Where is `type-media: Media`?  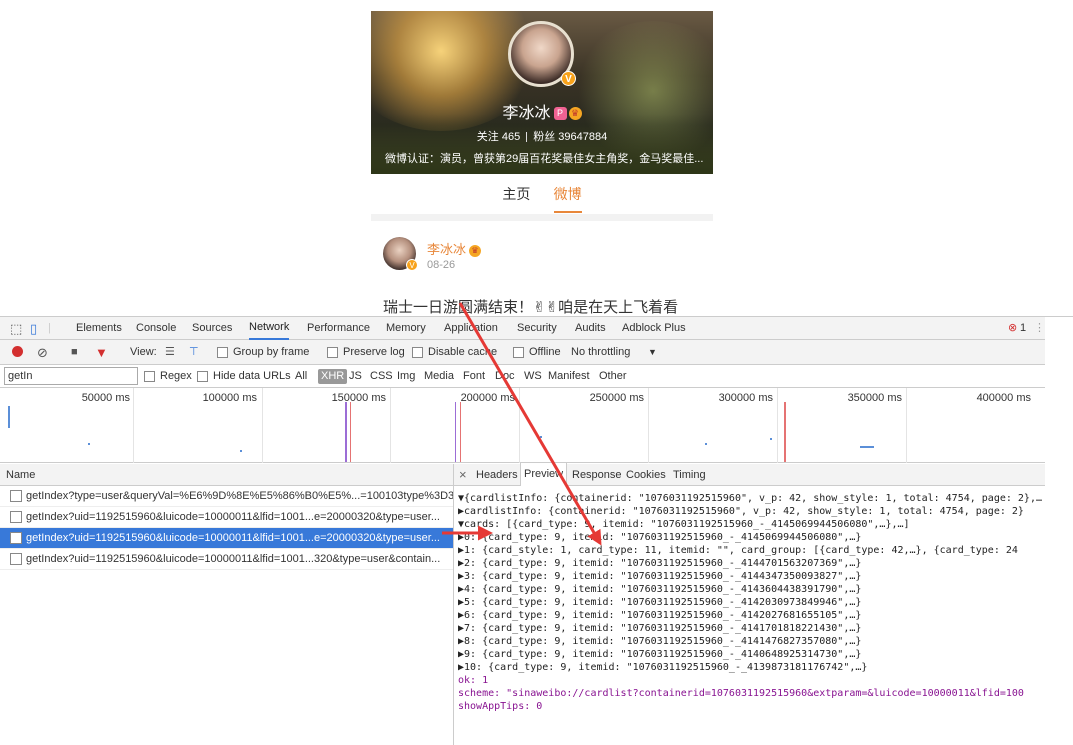
type-media: Media is located at coordinates (439, 376).